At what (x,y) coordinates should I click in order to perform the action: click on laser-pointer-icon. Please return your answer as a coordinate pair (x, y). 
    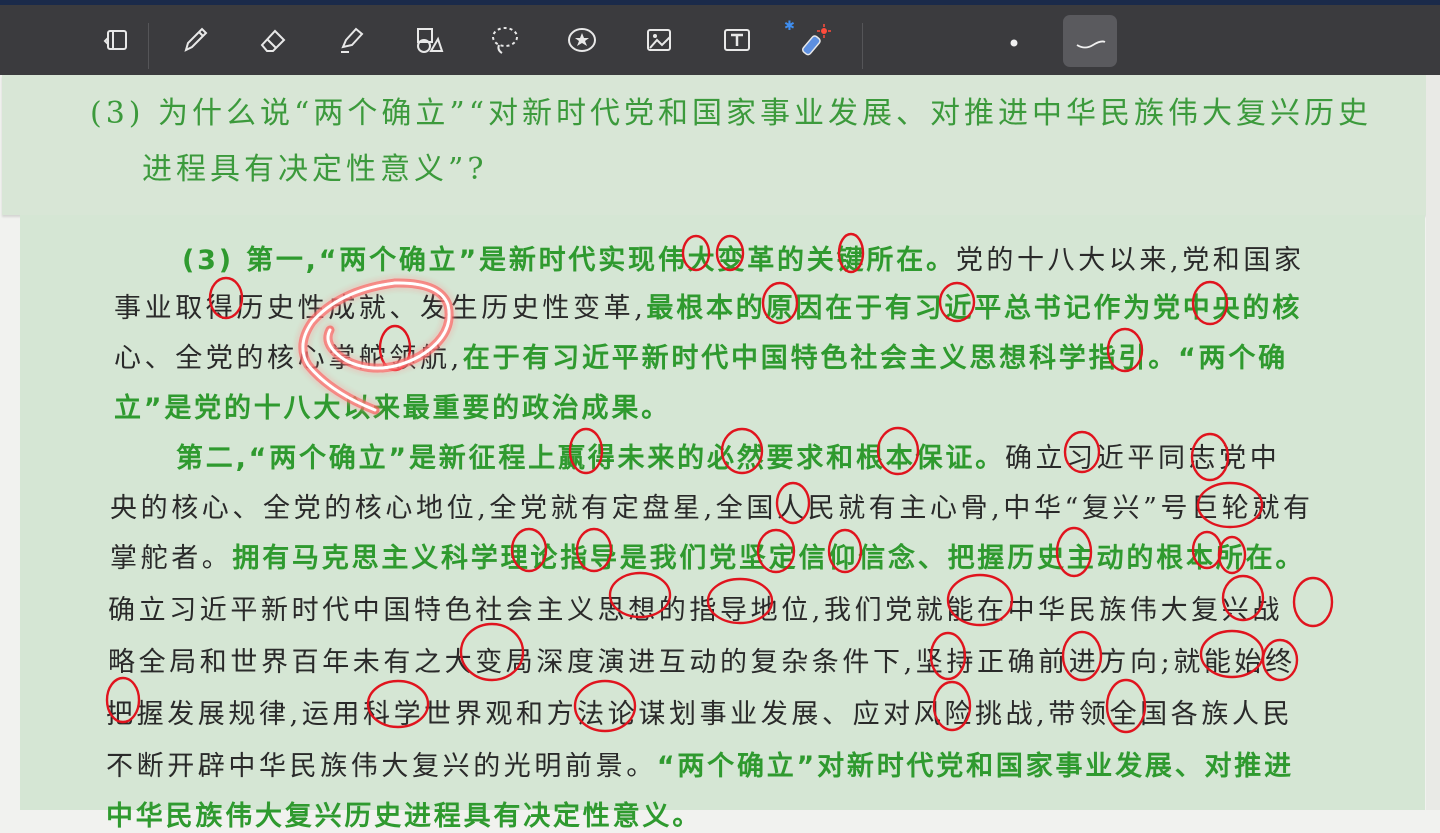
    Looking at the image, I should click on (816, 40).